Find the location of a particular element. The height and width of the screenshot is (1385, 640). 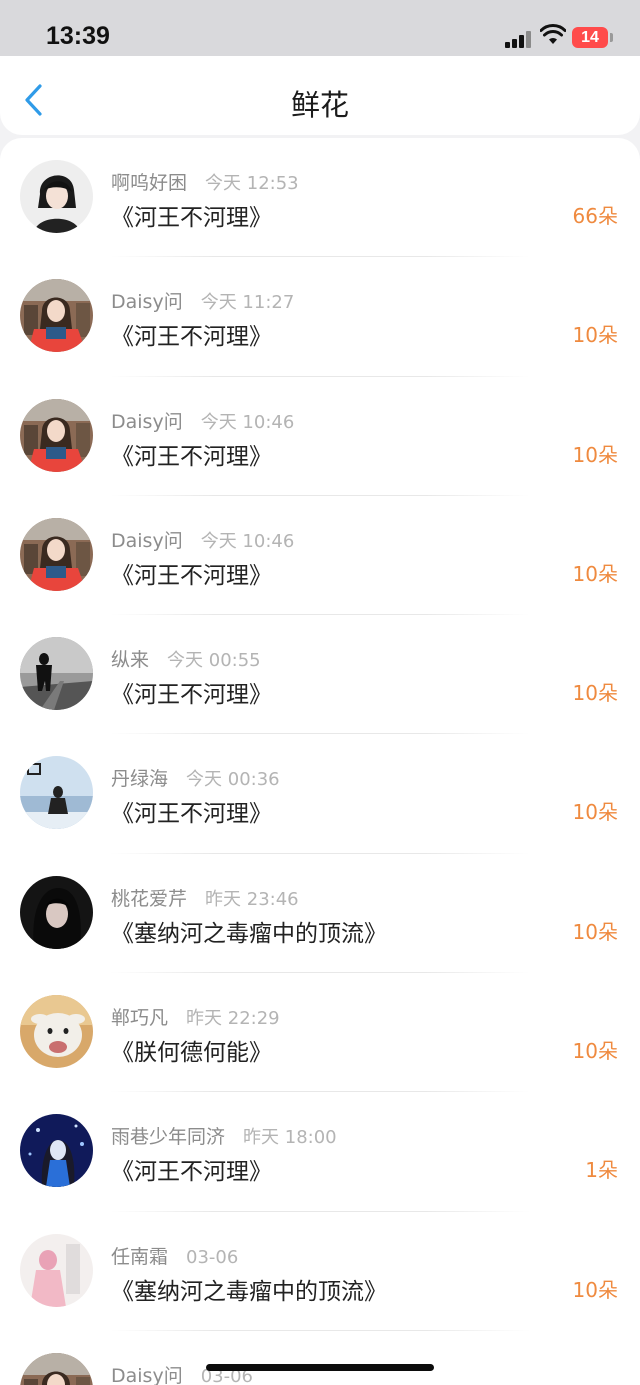

timestamp: 昨天 18:00 is located at coordinates (290, 1138).